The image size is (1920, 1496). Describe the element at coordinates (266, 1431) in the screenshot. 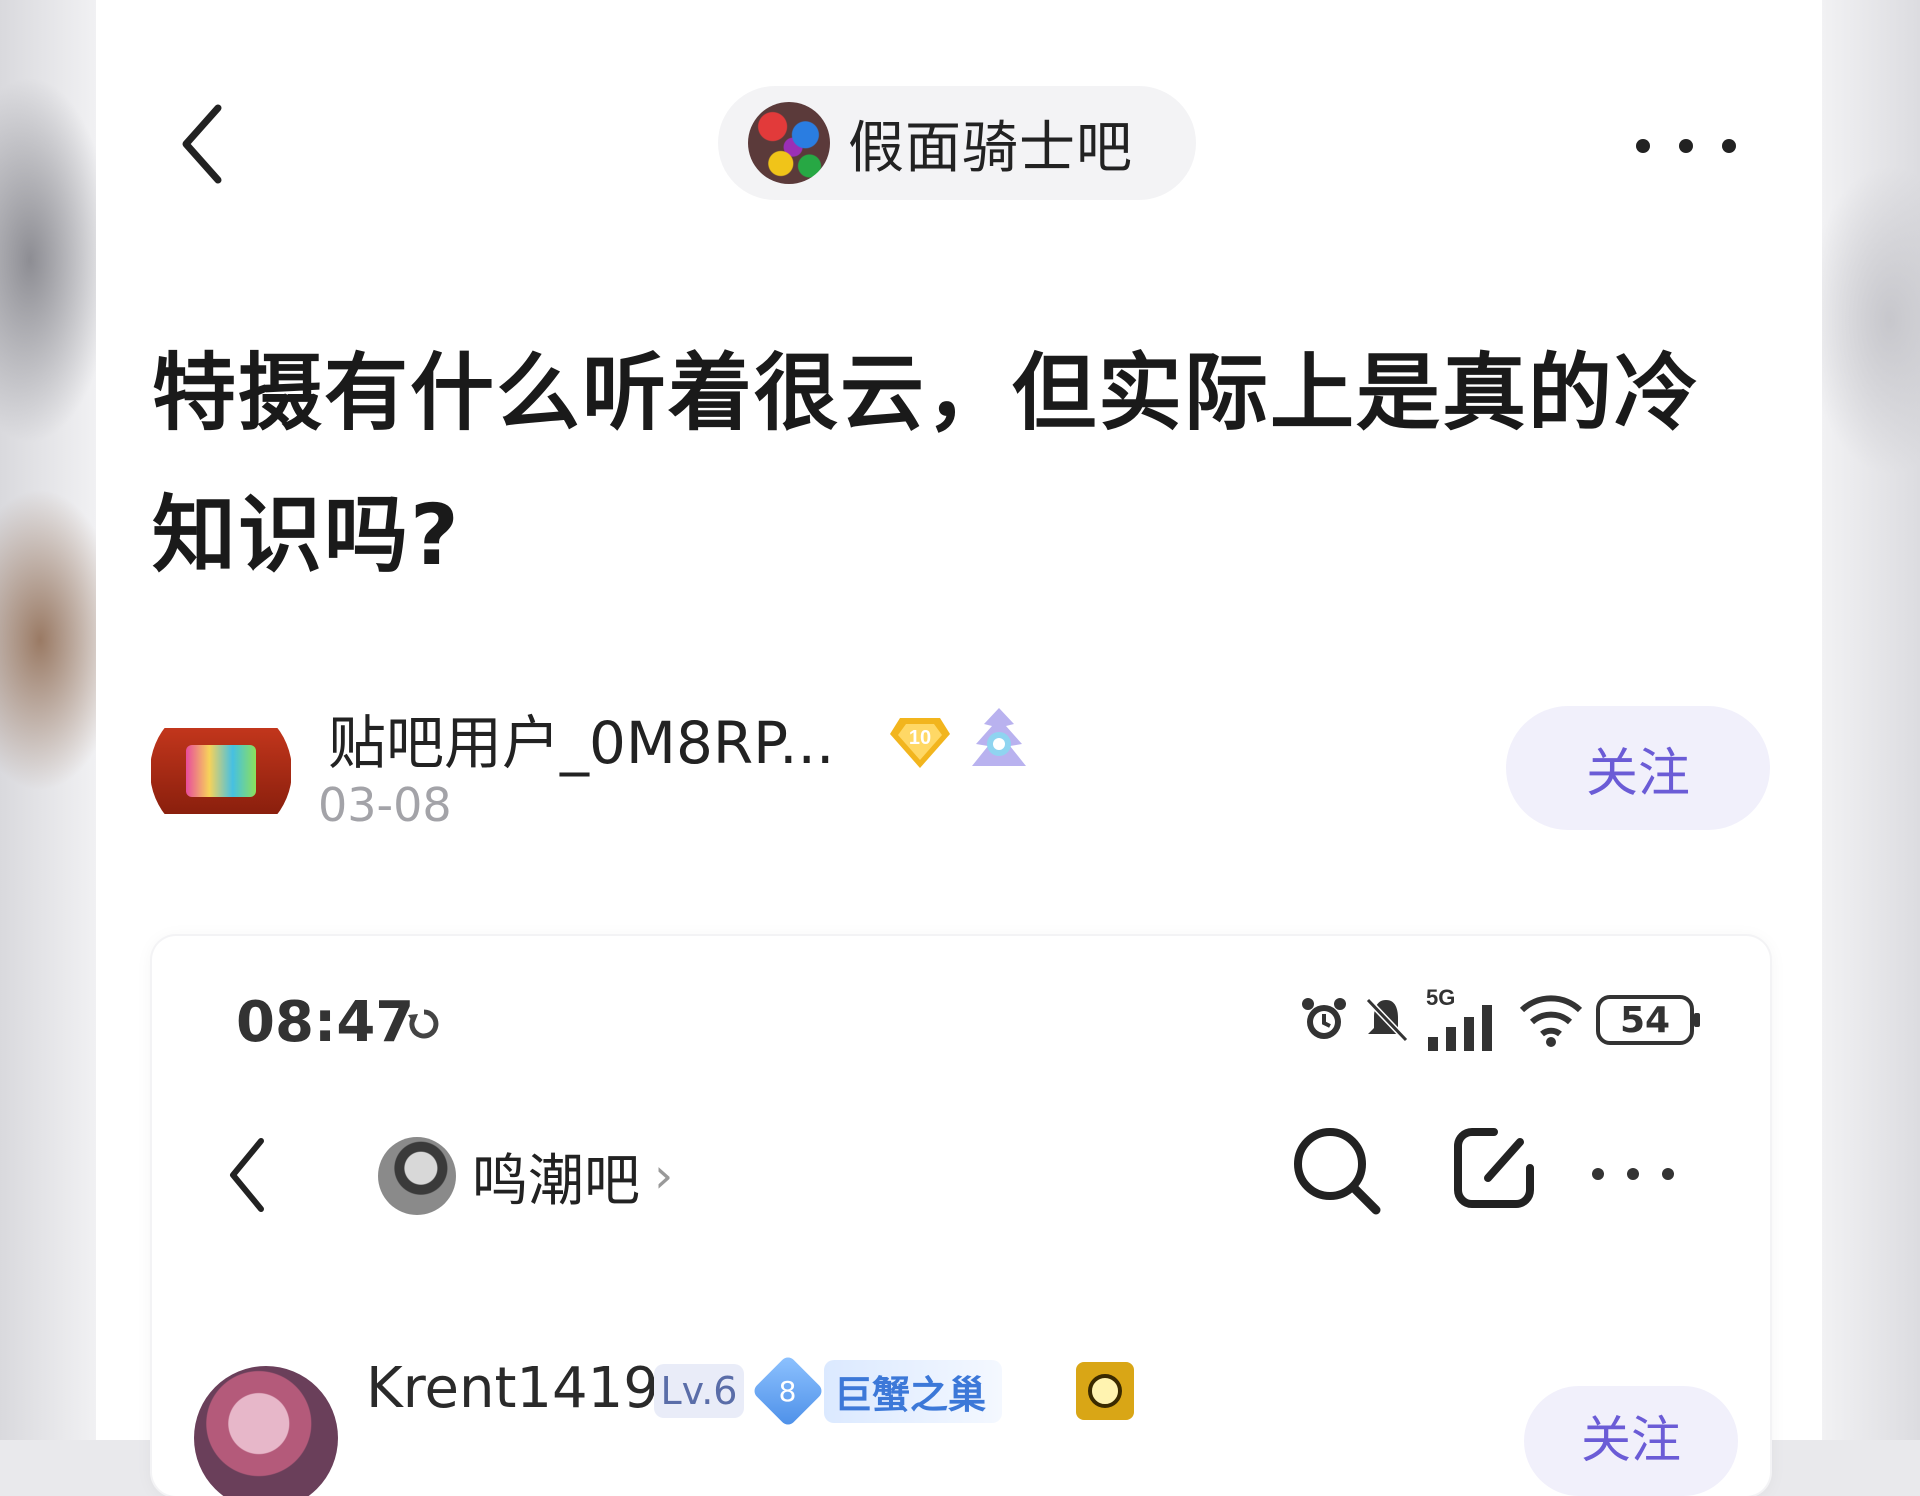

I see `reply-avatar` at that location.